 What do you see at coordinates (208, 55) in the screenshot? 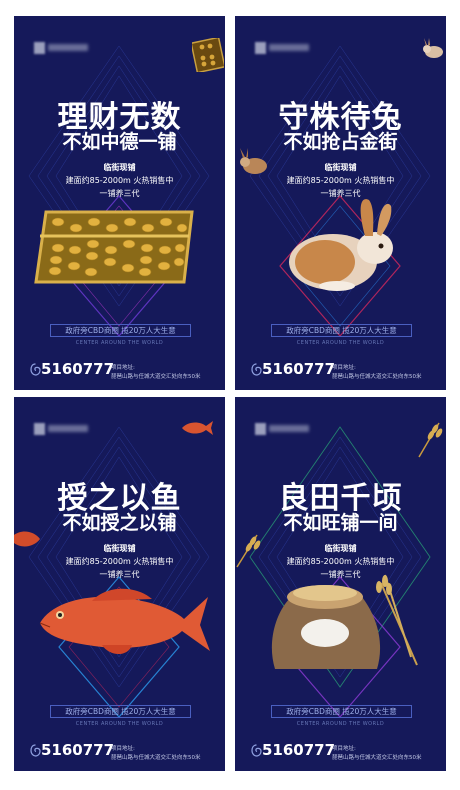
I see `small-abacus-icon` at bounding box center [208, 55].